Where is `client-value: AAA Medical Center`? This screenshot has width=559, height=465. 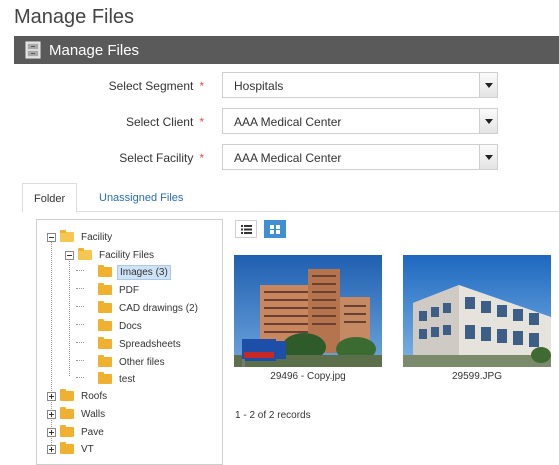
client-value: AAA Medical Center is located at coordinates (288, 122).